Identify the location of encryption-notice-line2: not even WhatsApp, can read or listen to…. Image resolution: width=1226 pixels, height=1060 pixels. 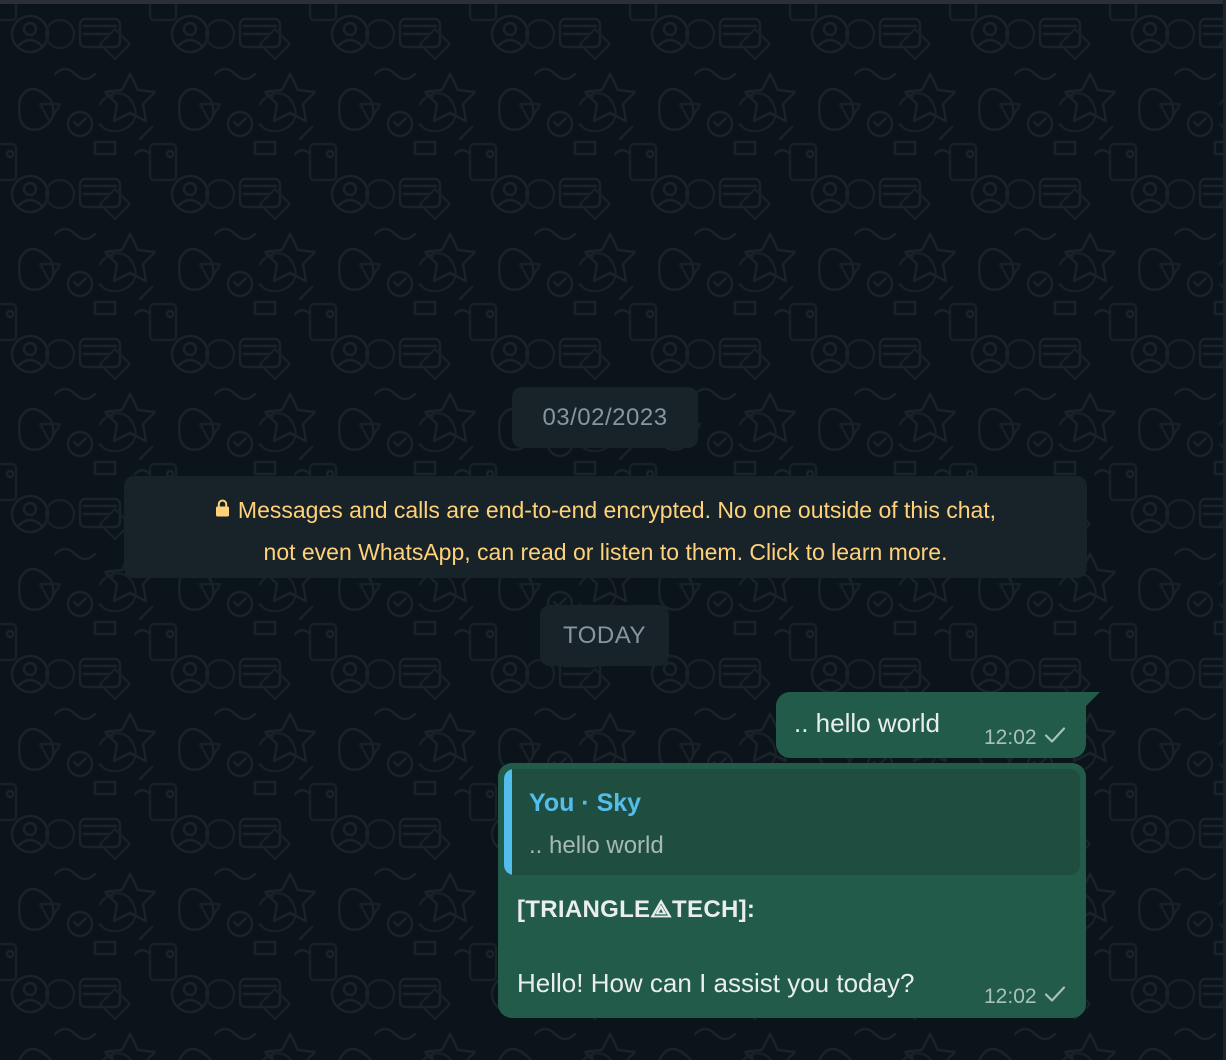
(605, 552).